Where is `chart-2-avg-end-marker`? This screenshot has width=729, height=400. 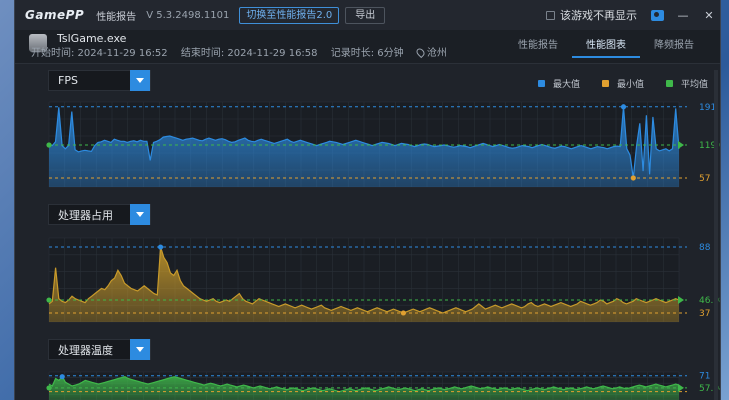
chart-2-avg-end-marker is located at coordinates (681, 387).